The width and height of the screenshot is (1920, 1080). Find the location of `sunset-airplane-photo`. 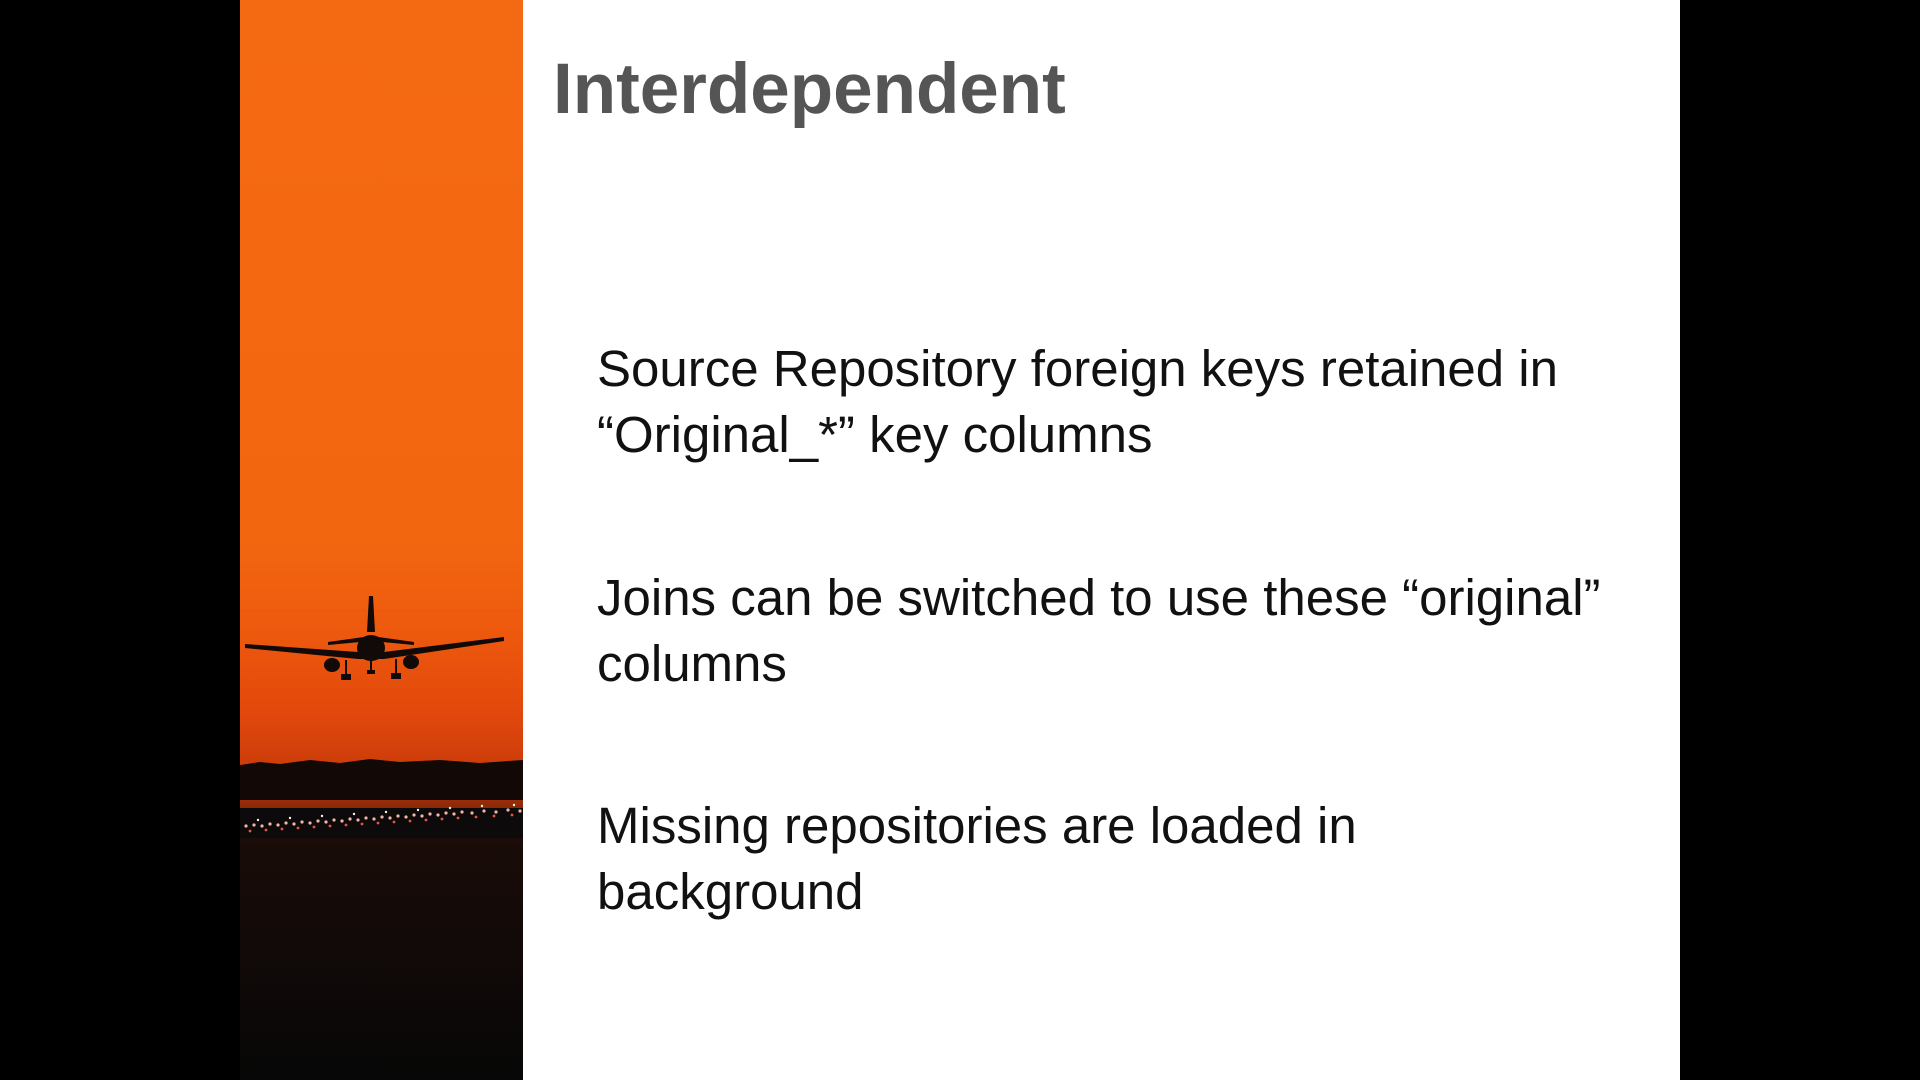

sunset-airplane-photo is located at coordinates (381, 540).